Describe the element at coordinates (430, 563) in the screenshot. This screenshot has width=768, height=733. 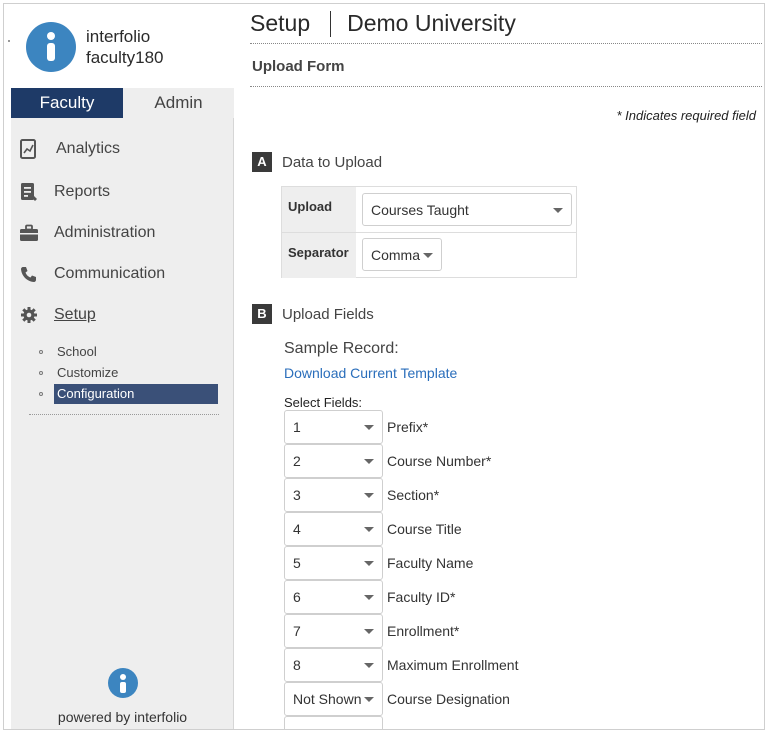
I see `field-label: Faculty Name` at that location.